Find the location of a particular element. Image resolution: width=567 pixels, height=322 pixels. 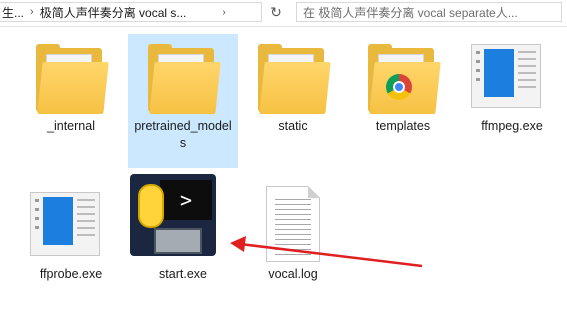

folder-static: static is located at coordinates (293, 84).